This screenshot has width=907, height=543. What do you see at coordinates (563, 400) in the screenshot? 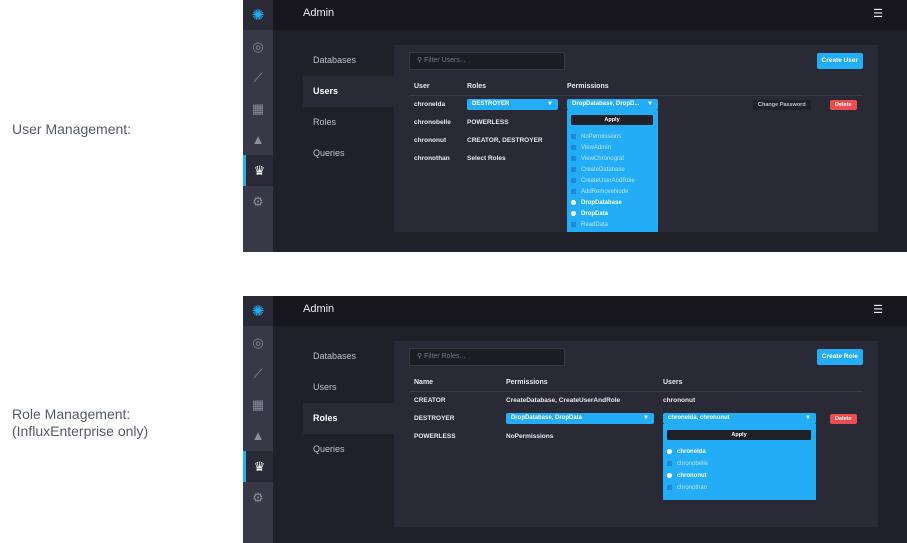
I see `role-permissions: CreateDatabase, CreateUserAndRole` at bounding box center [563, 400].